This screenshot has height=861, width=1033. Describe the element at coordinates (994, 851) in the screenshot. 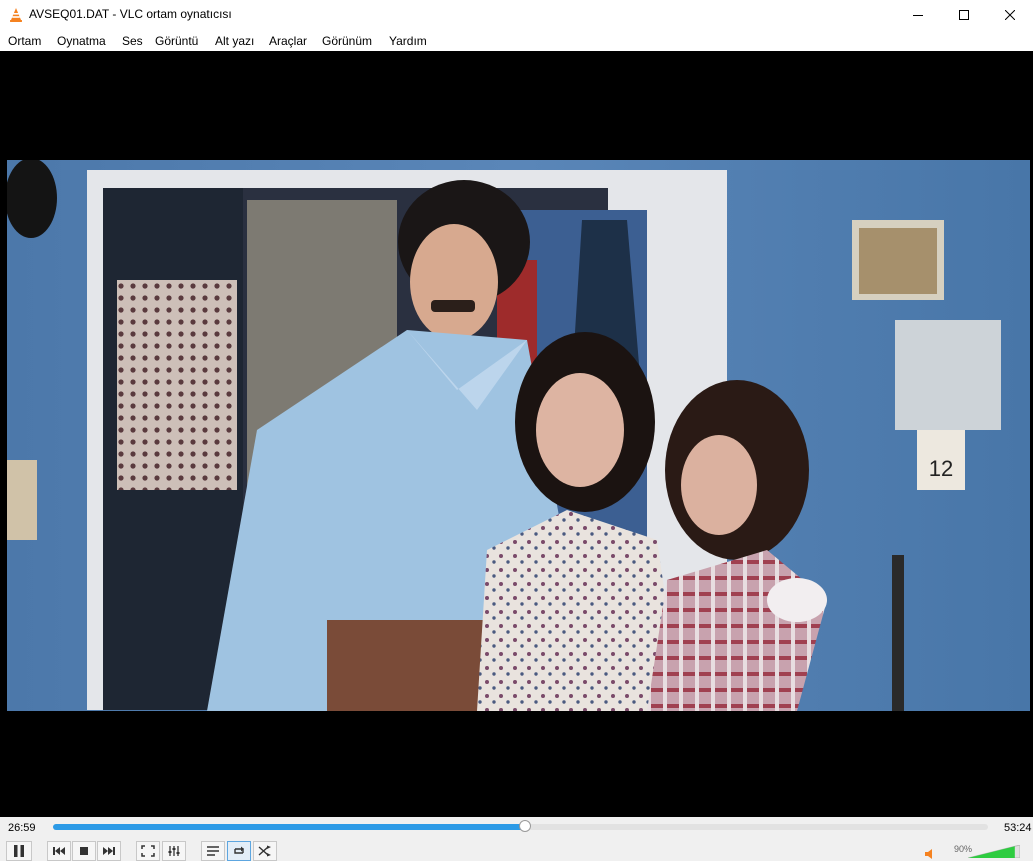

I see `volume-slider` at that location.